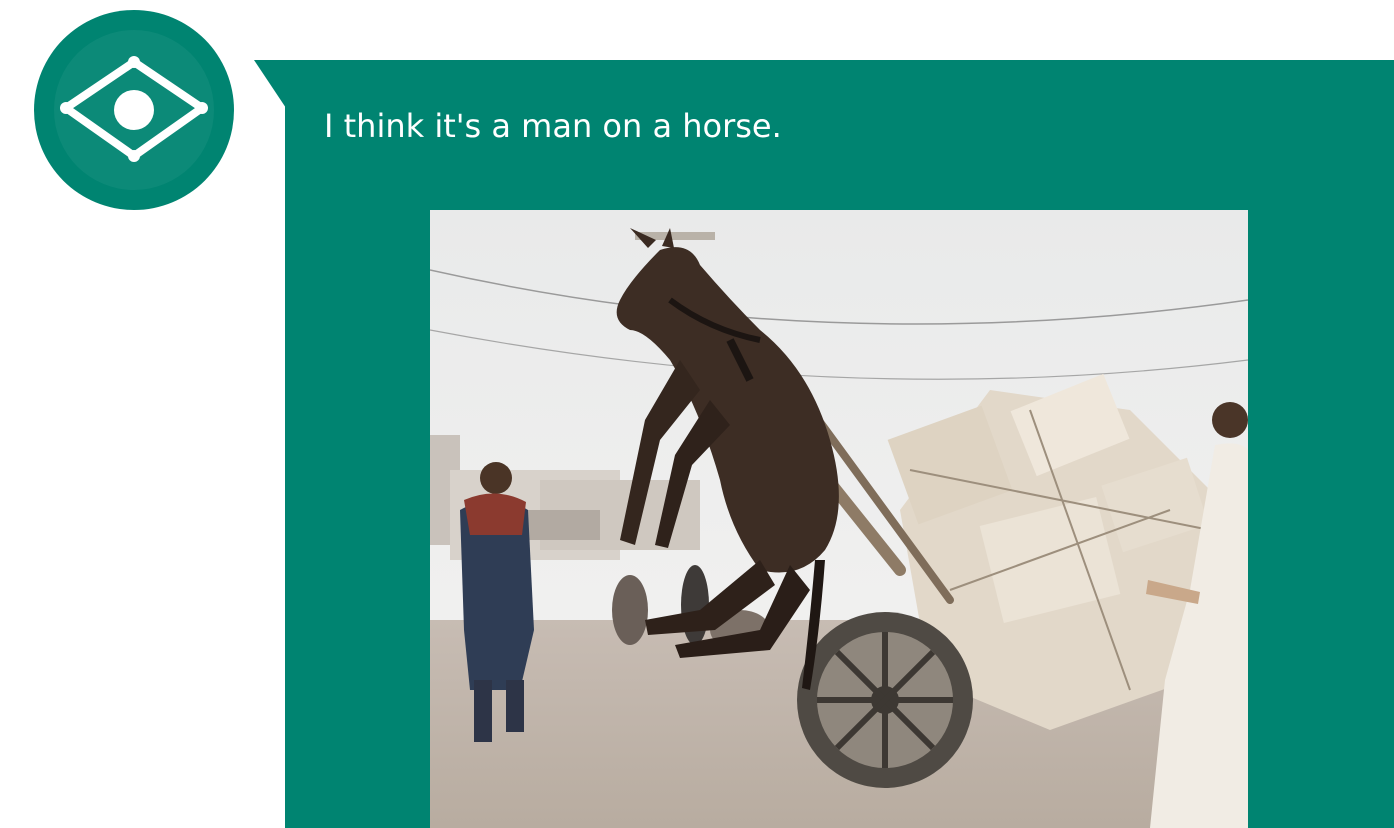  I want to click on message-text: I think it's a man on a horse., so click(553, 126).